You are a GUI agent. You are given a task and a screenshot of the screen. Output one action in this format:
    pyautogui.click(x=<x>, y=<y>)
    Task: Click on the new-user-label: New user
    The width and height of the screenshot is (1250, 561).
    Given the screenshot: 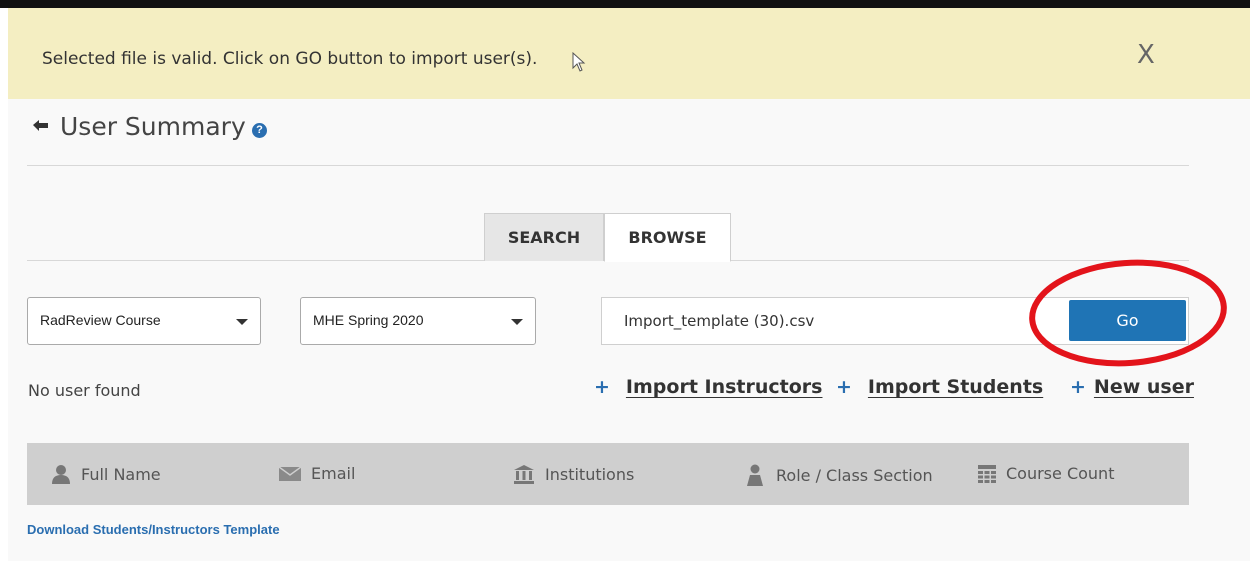 What is the action you would take?
    pyautogui.click(x=1143, y=387)
    